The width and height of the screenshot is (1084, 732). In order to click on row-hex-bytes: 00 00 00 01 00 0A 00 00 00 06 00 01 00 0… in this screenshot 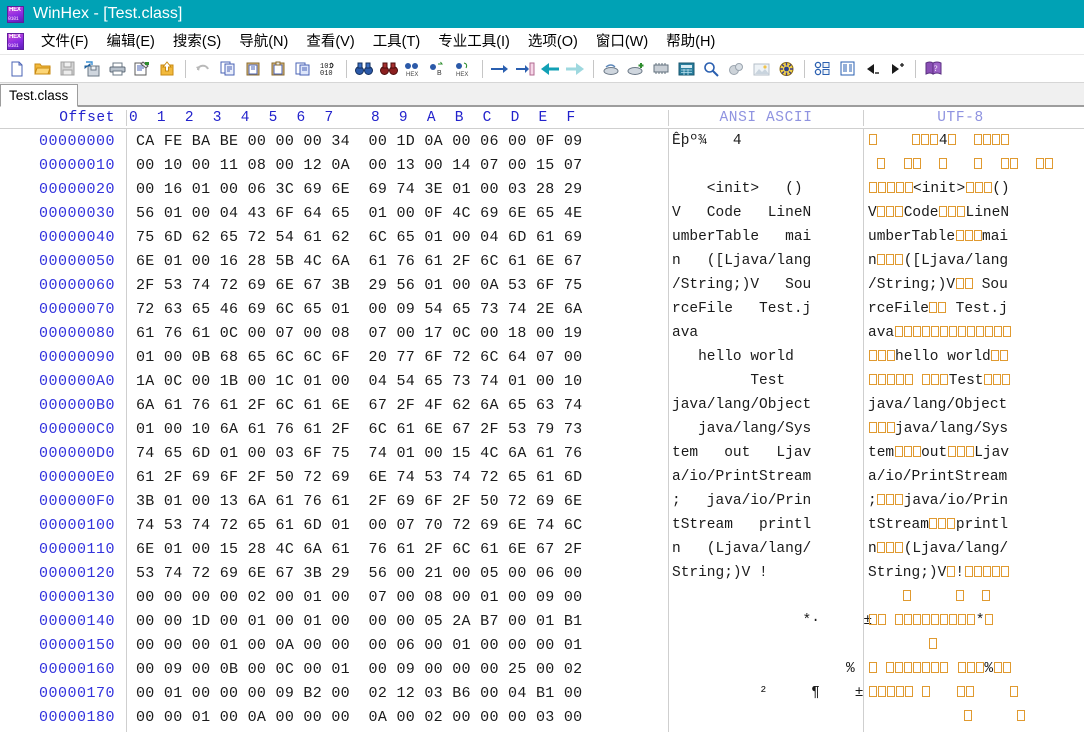, I will do `click(397, 645)`.